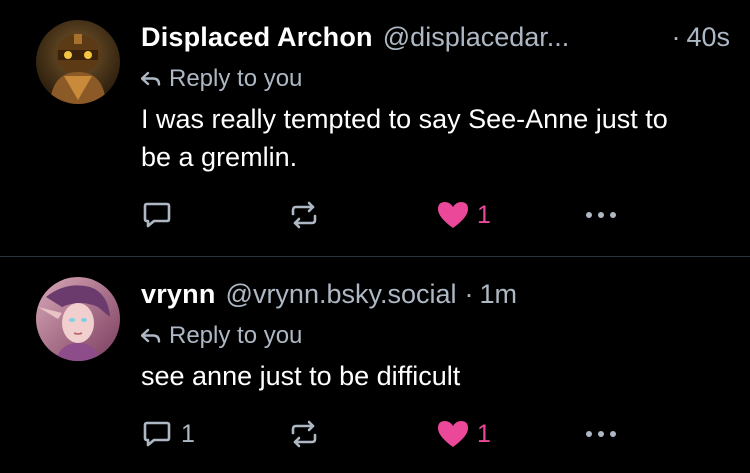 This screenshot has height=473, width=750. I want to click on elf-character-avatar-icon, so click(78, 319).